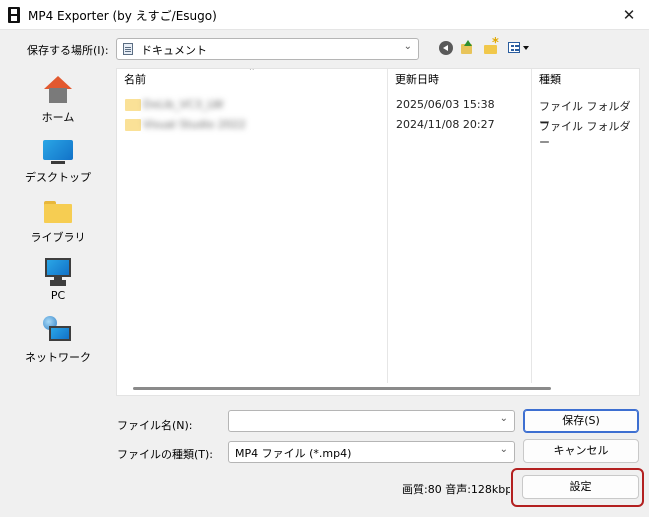 The height and width of the screenshot is (517, 649). What do you see at coordinates (58, 117) in the screenshot?
I see `place-label: ホーム` at bounding box center [58, 117].